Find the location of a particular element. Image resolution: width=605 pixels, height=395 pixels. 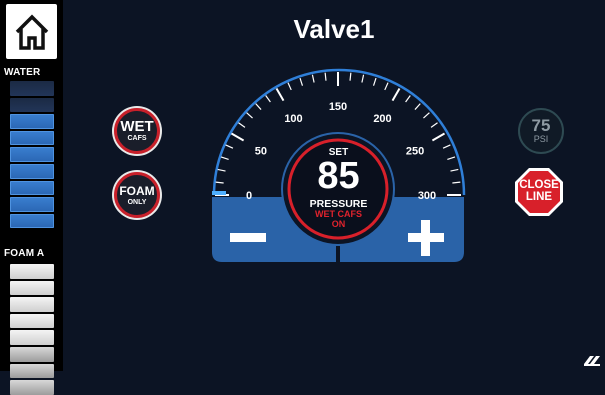

set-pressure-value: 85 is located at coordinates (338, 176).